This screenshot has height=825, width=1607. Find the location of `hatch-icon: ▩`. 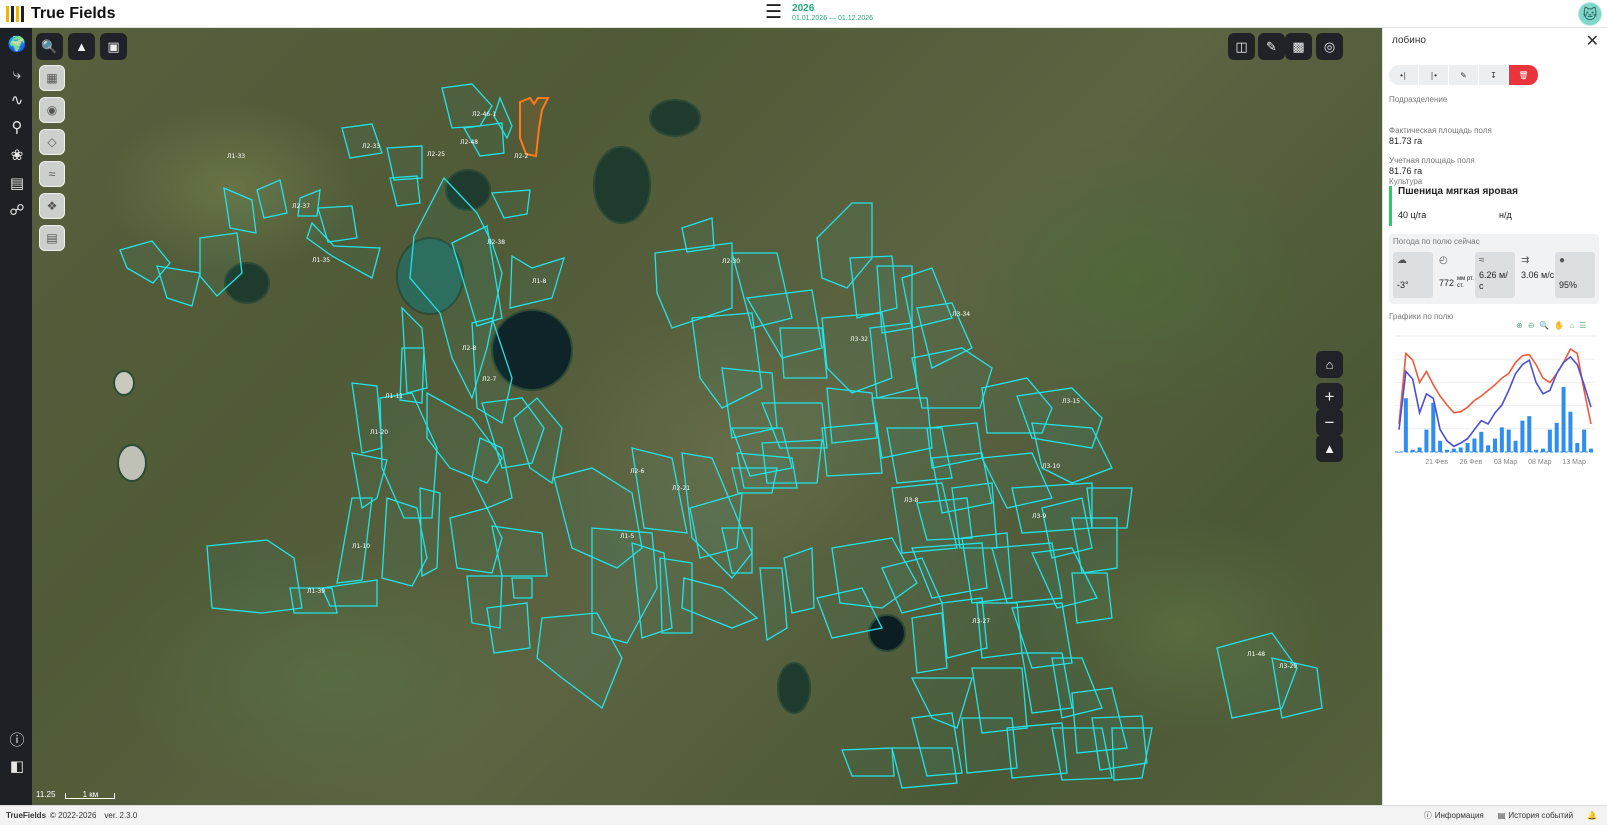

hatch-icon: ▩ is located at coordinates (1298, 46).